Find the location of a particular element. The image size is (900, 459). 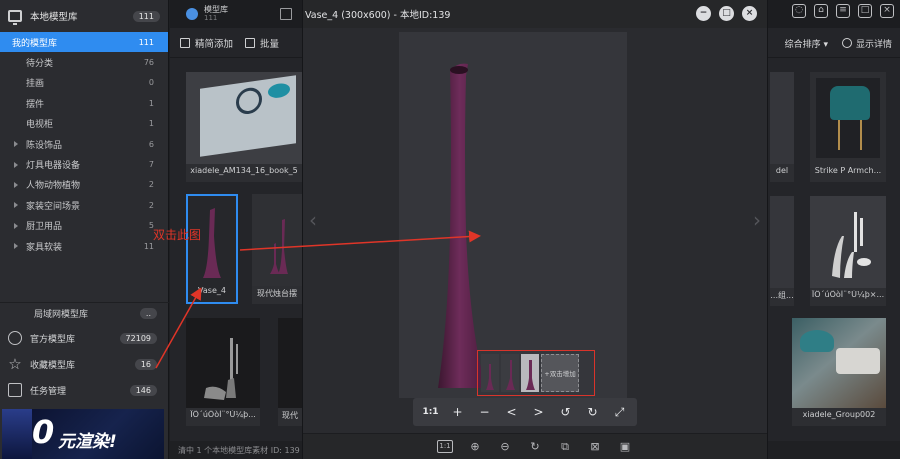

annotation-arrows is located at coordinates (318, 299).